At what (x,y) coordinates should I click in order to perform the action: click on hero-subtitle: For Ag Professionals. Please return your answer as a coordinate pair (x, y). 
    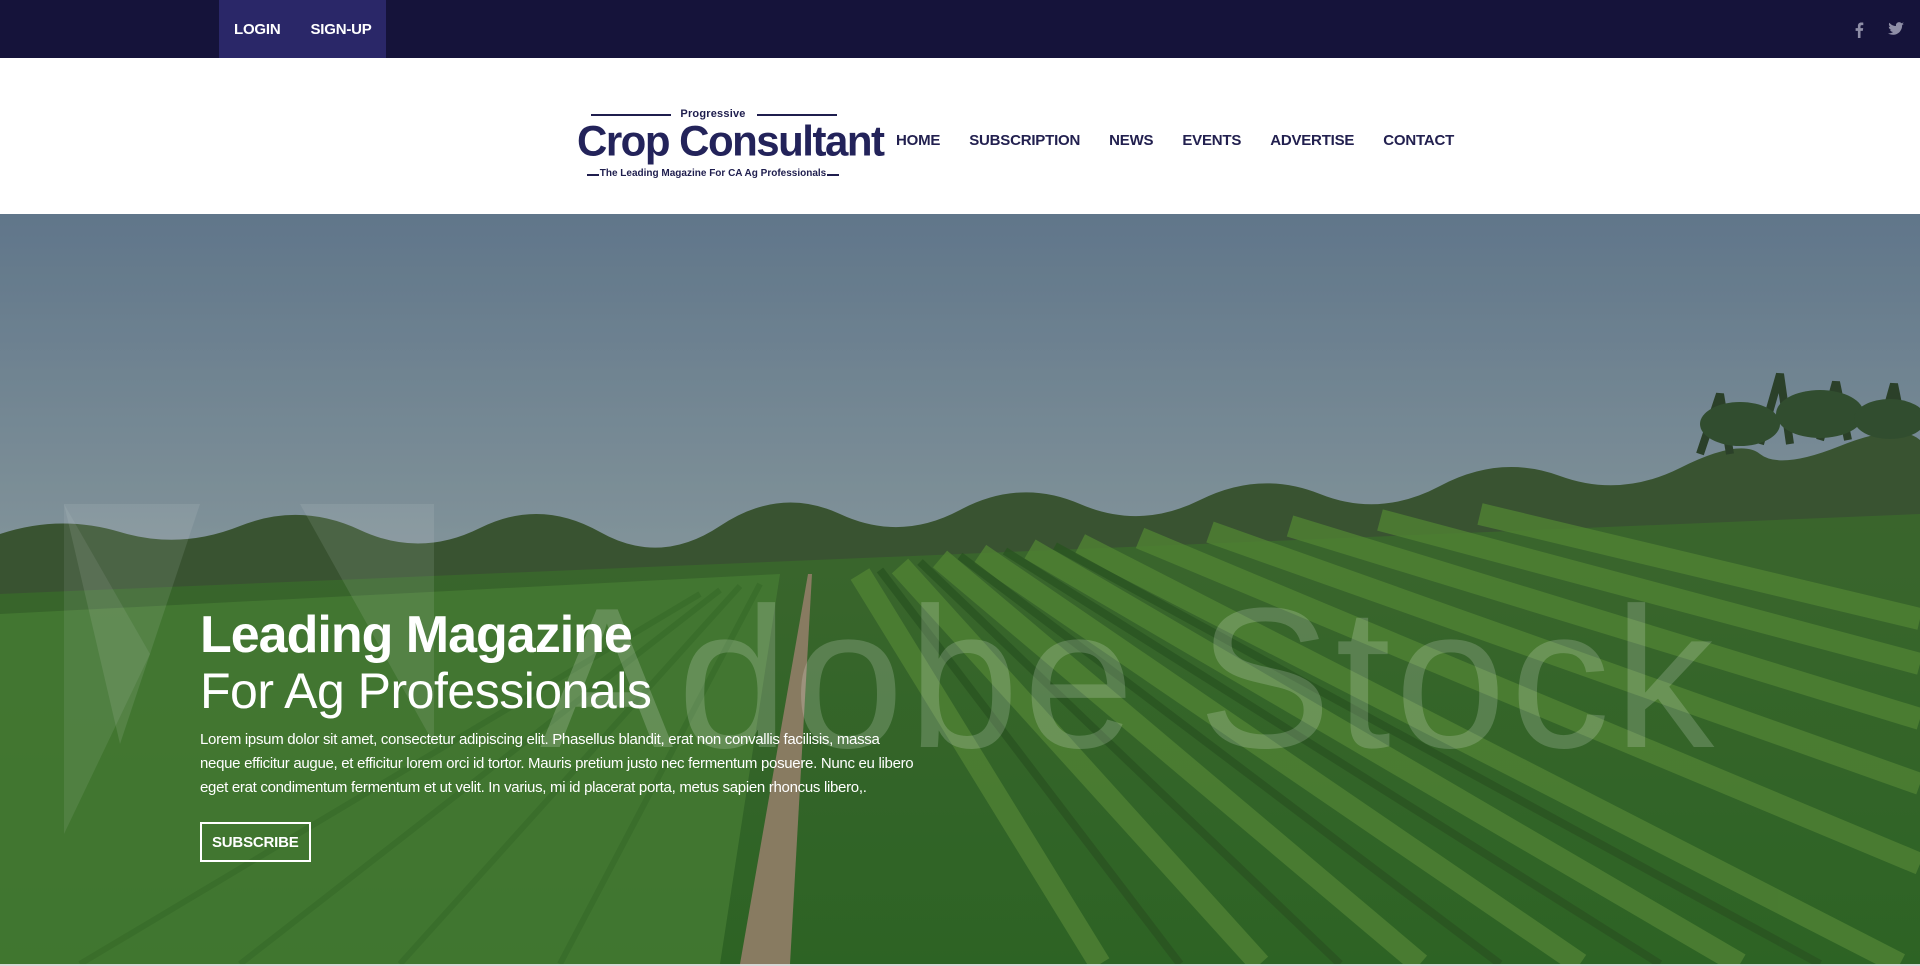
    Looking at the image, I should click on (426, 691).